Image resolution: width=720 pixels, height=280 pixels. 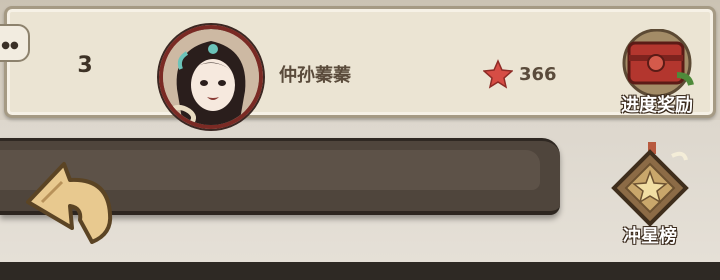 What do you see at coordinates (650, 184) in the screenshot?
I see `star-badge-icon` at bounding box center [650, 184].